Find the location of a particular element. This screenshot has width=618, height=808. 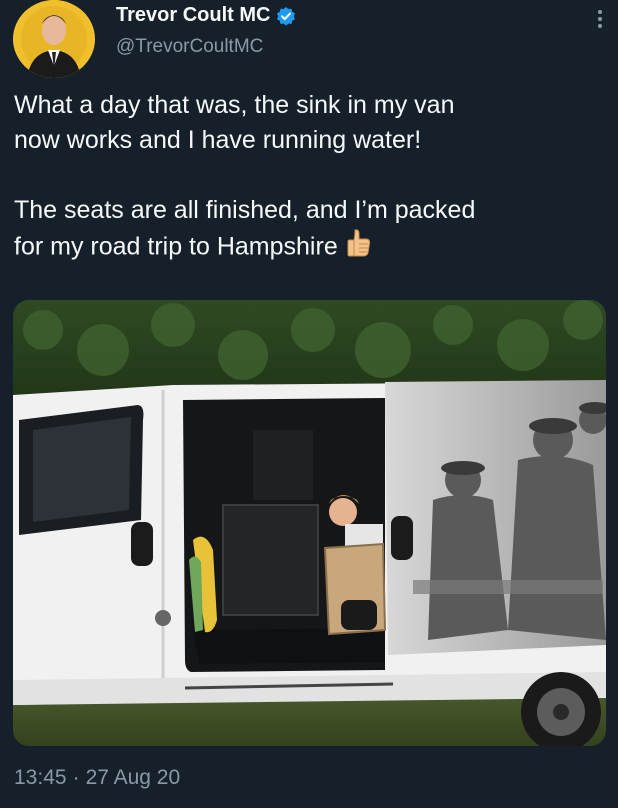

tweet-time: 13:45 is located at coordinates (40, 777).